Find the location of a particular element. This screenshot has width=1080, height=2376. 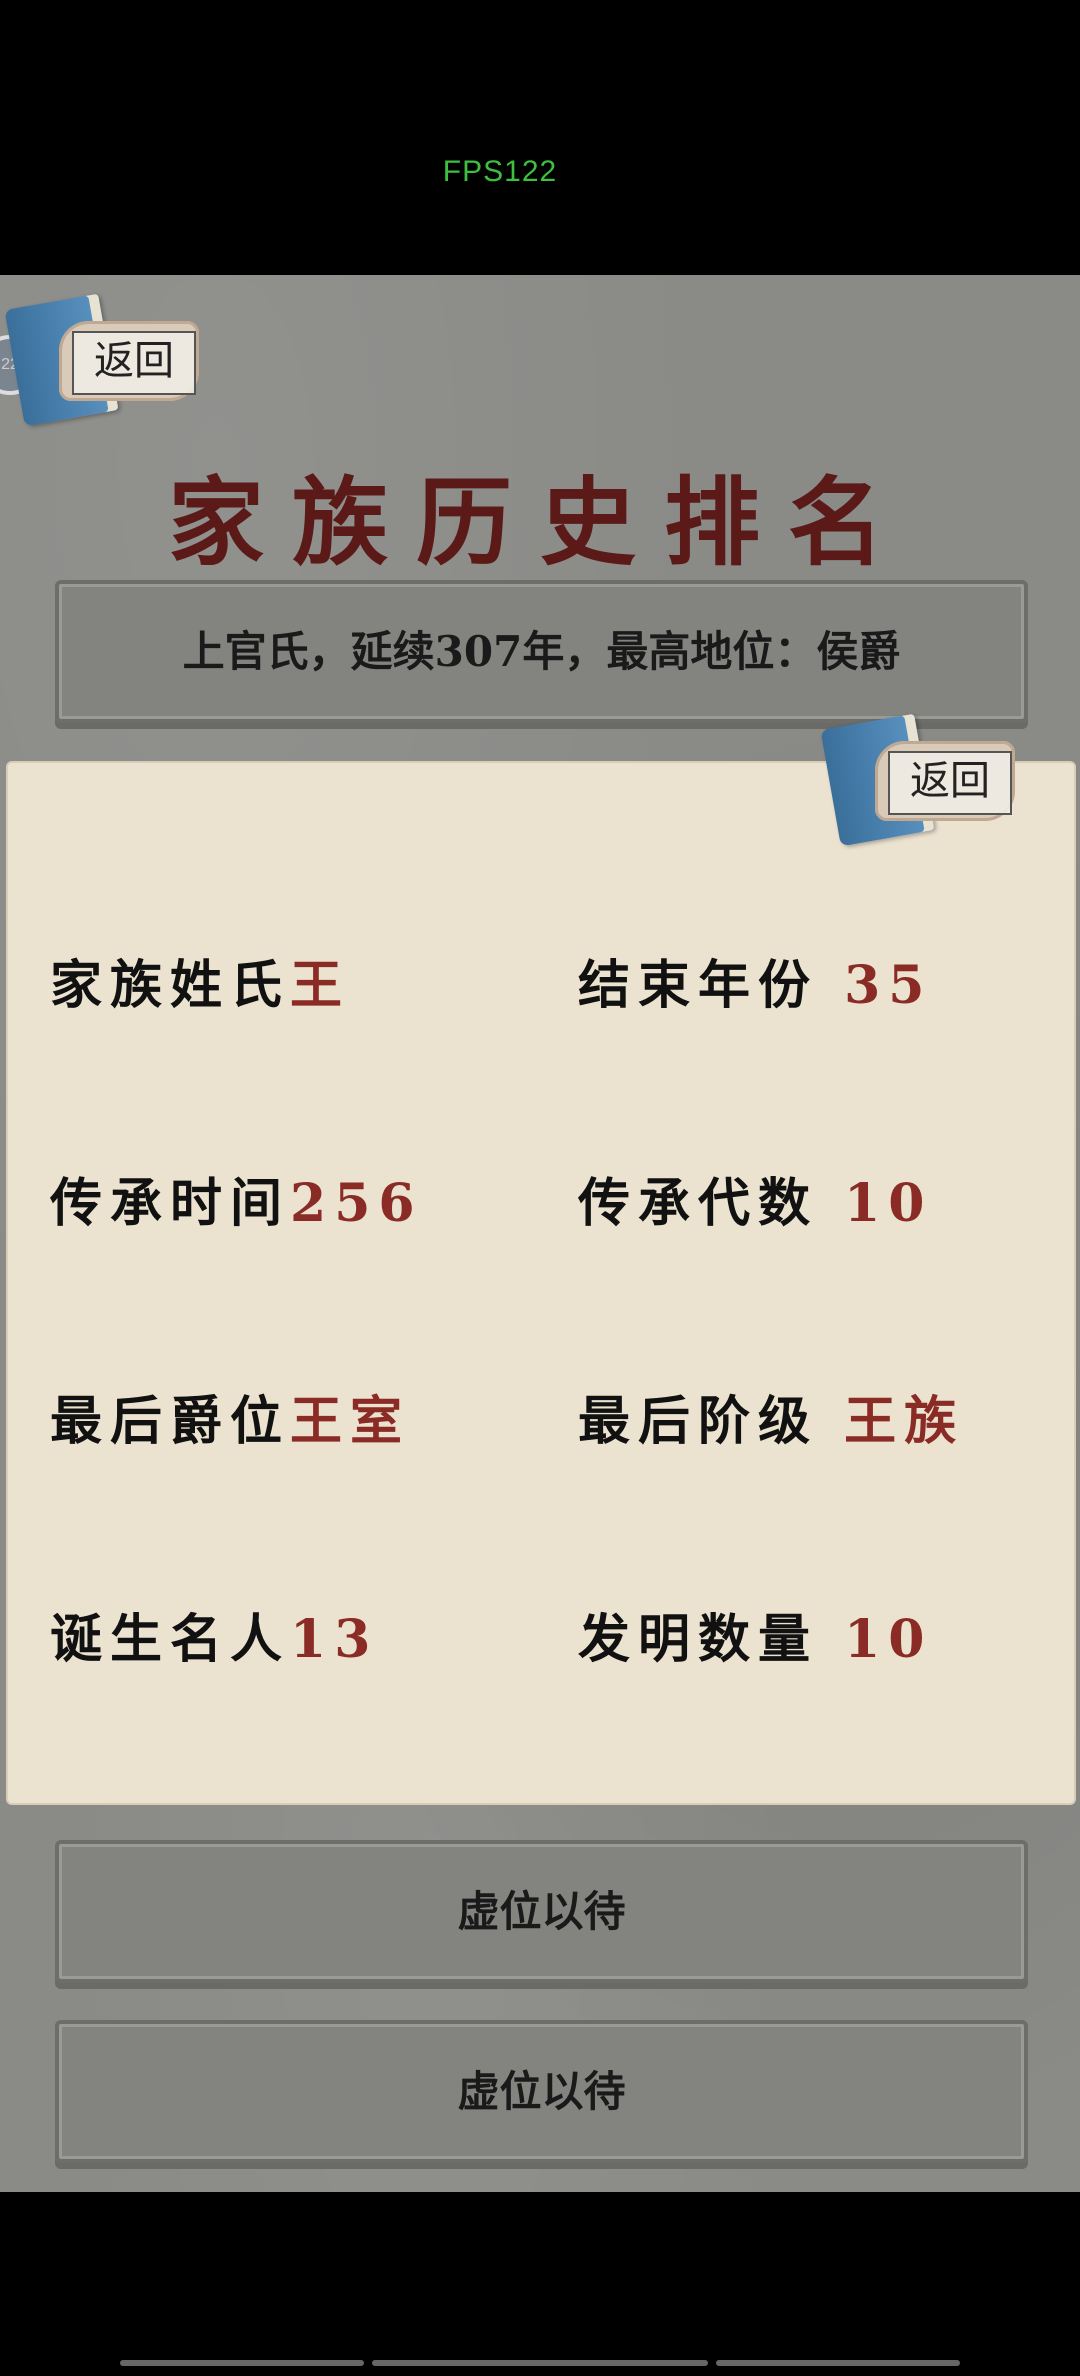

detail-end-year: 结束年份 35 is located at coordinates (755, 980).